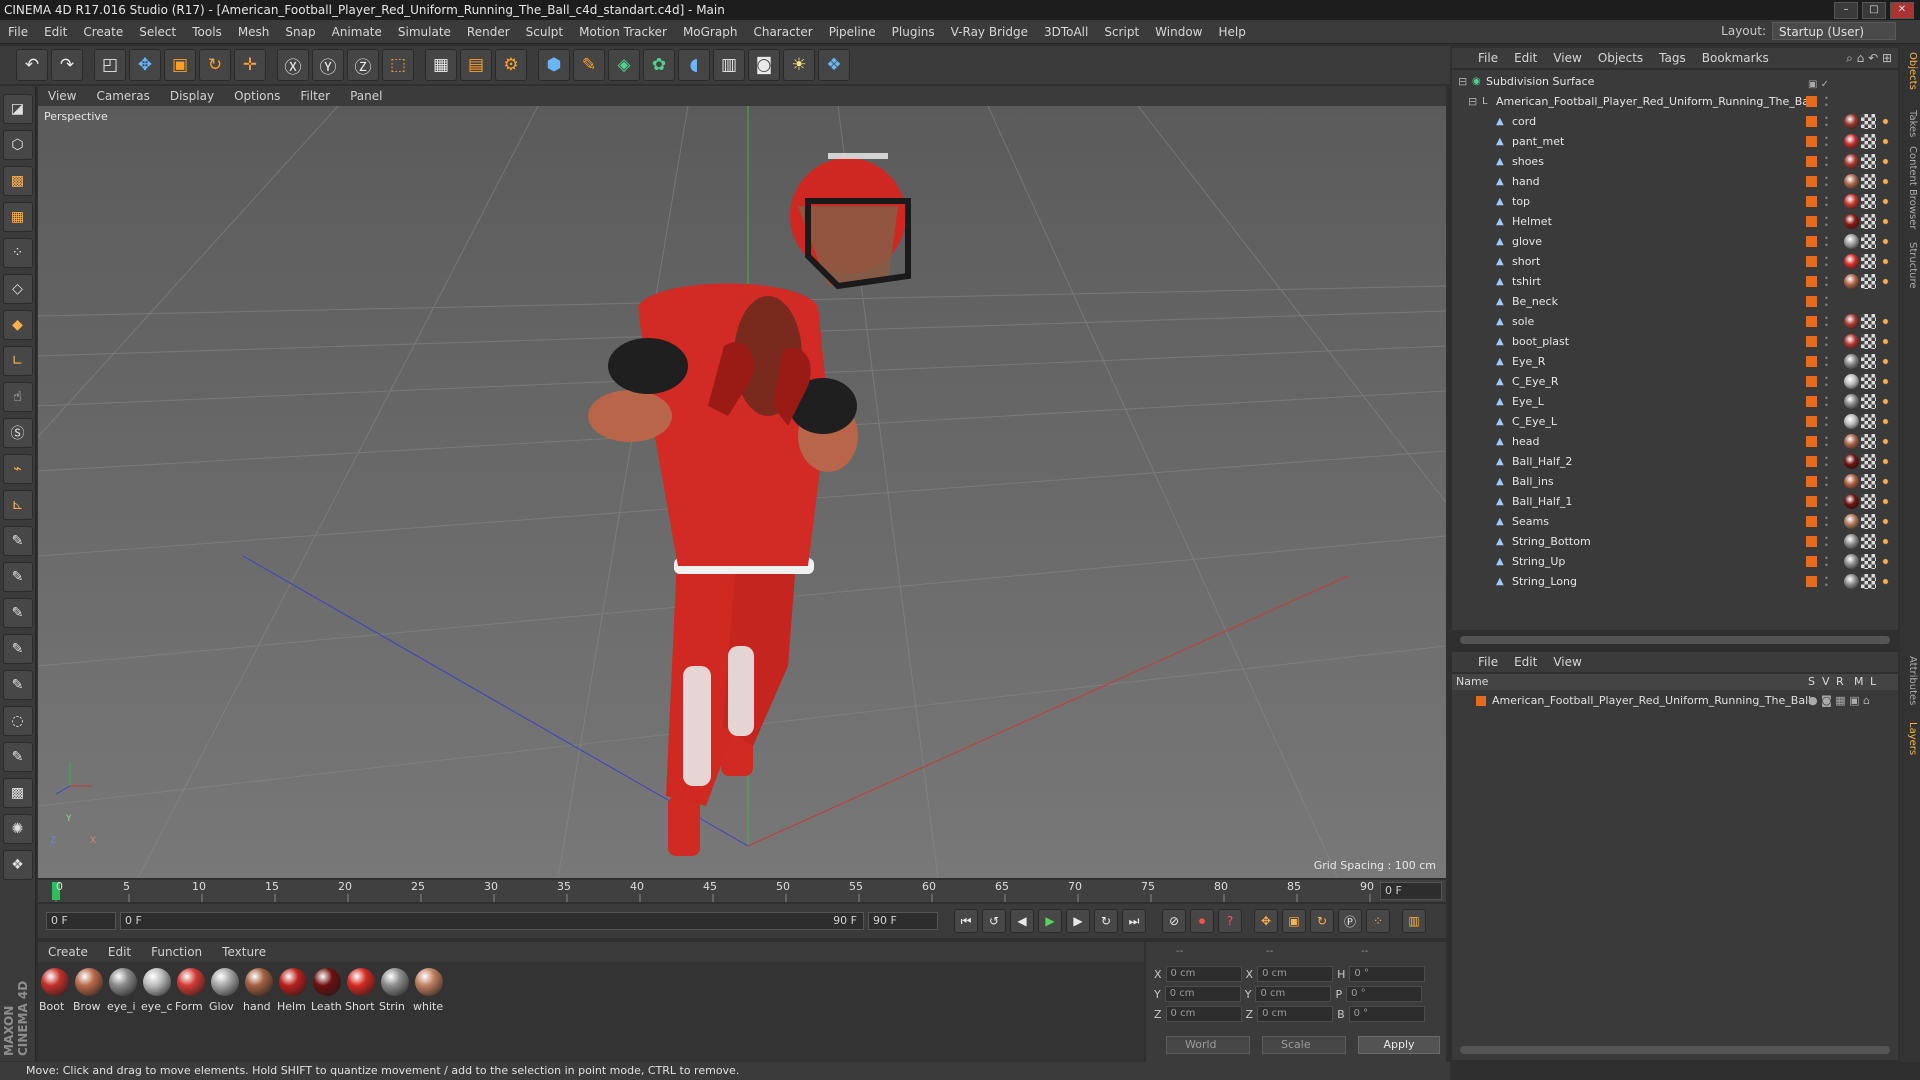  Describe the element at coordinates (1675, 202) in the screenshot. I see `tree-row: ▲ top • •` at that location.